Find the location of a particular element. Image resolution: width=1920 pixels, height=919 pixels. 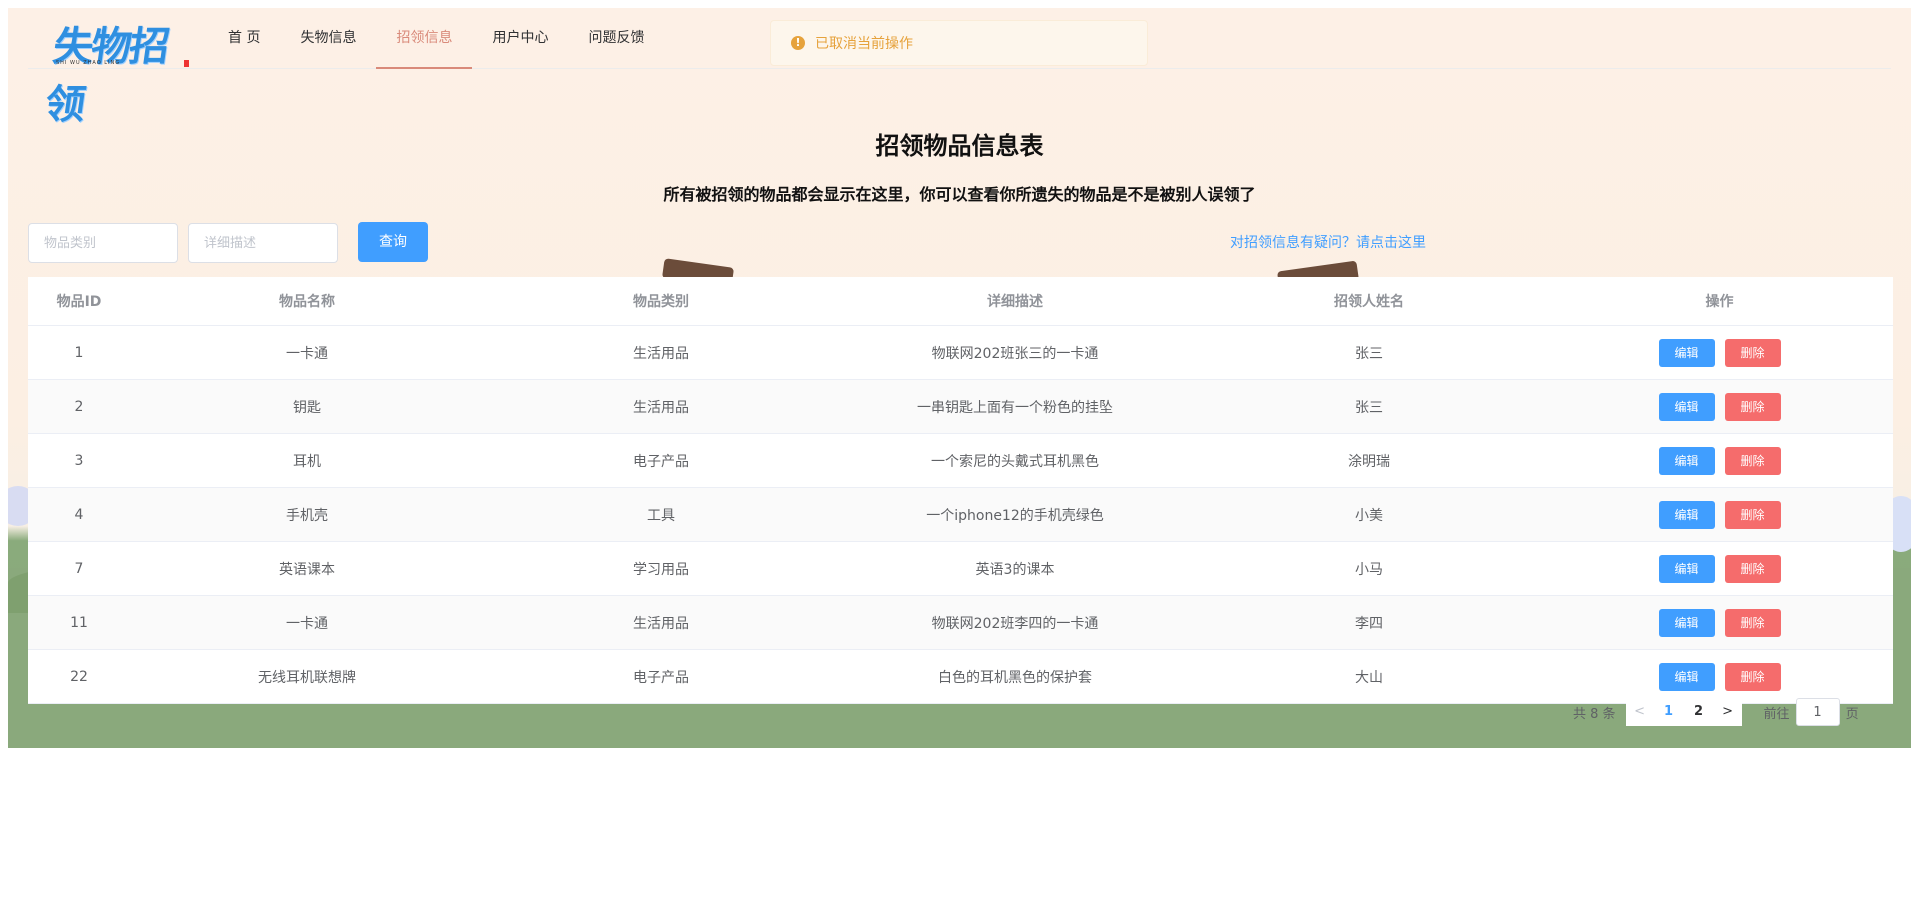

table-row: 4 手机壳 工具 一个iphone12的手机壳绿色 小美 编辑 删除 is located at coordinates (960, 515).